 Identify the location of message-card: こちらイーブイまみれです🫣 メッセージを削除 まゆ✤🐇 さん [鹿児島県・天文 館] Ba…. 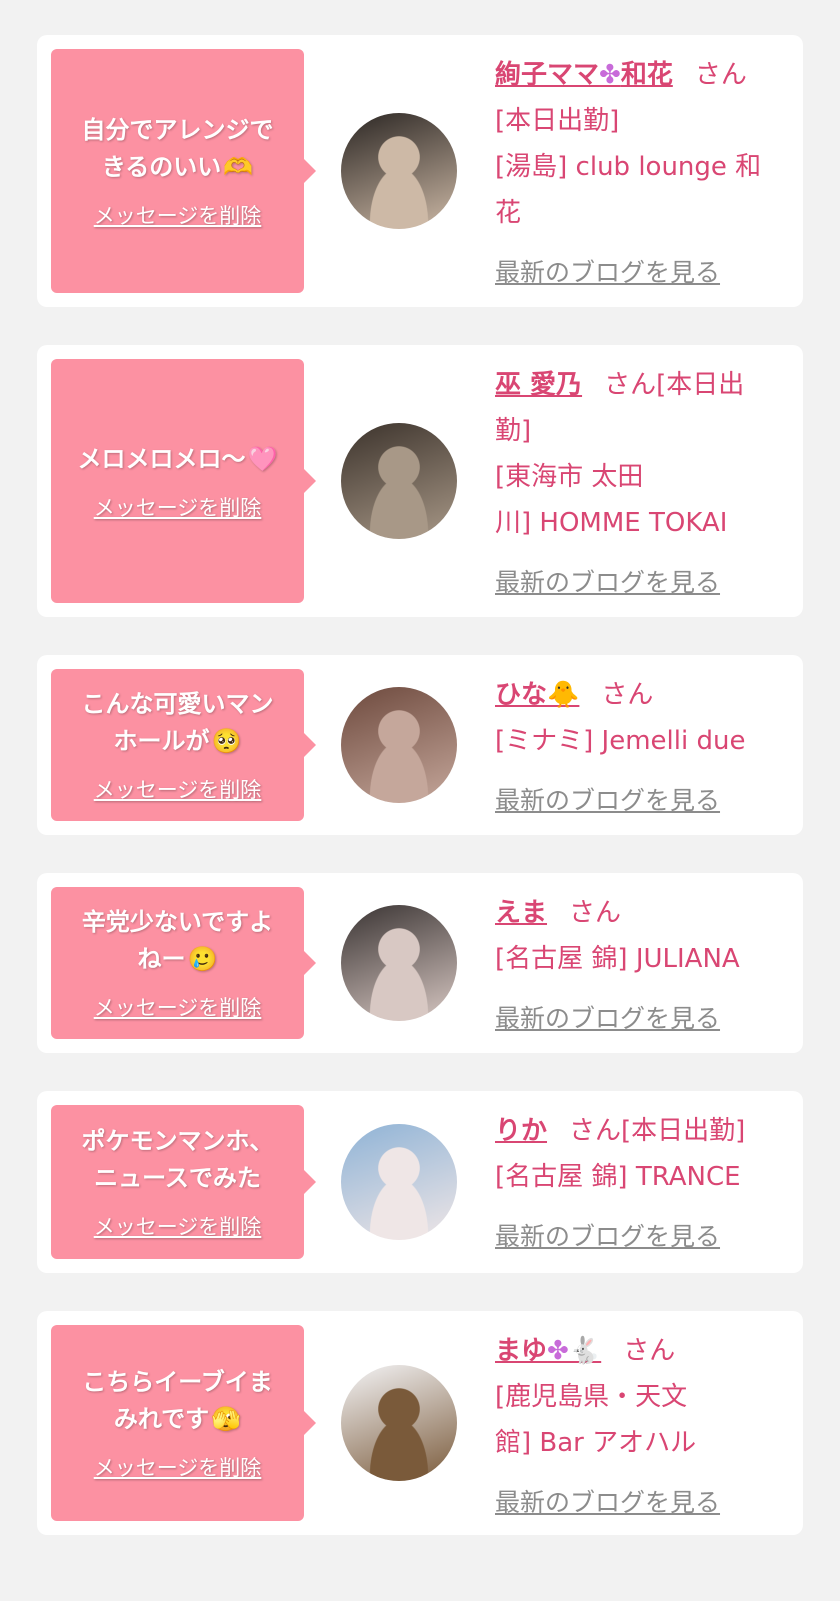
(420, 1423).